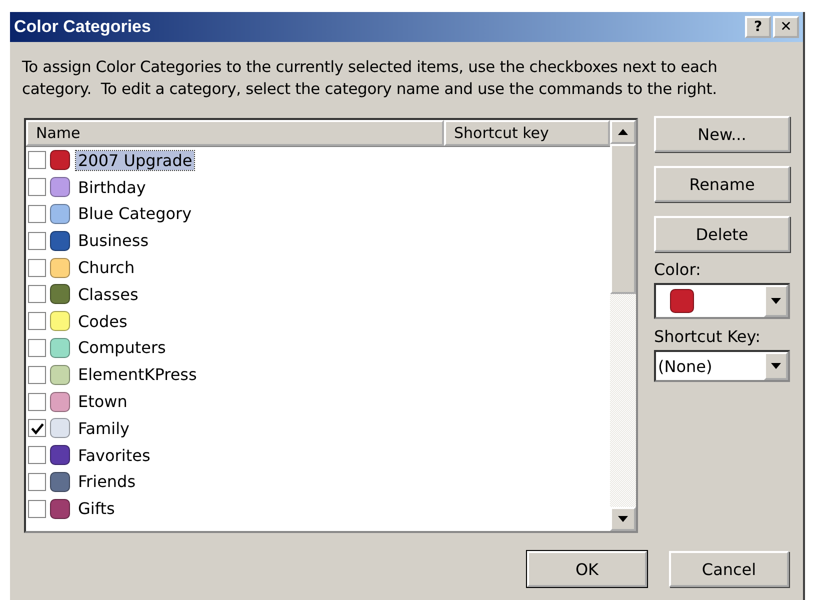 The width and height of the screenshot is (813, 600). What do you see at coordinates (135, 160) in the screenshot?
I see `category-name: 2007 Upgrade` at bounding box center [135, 160].